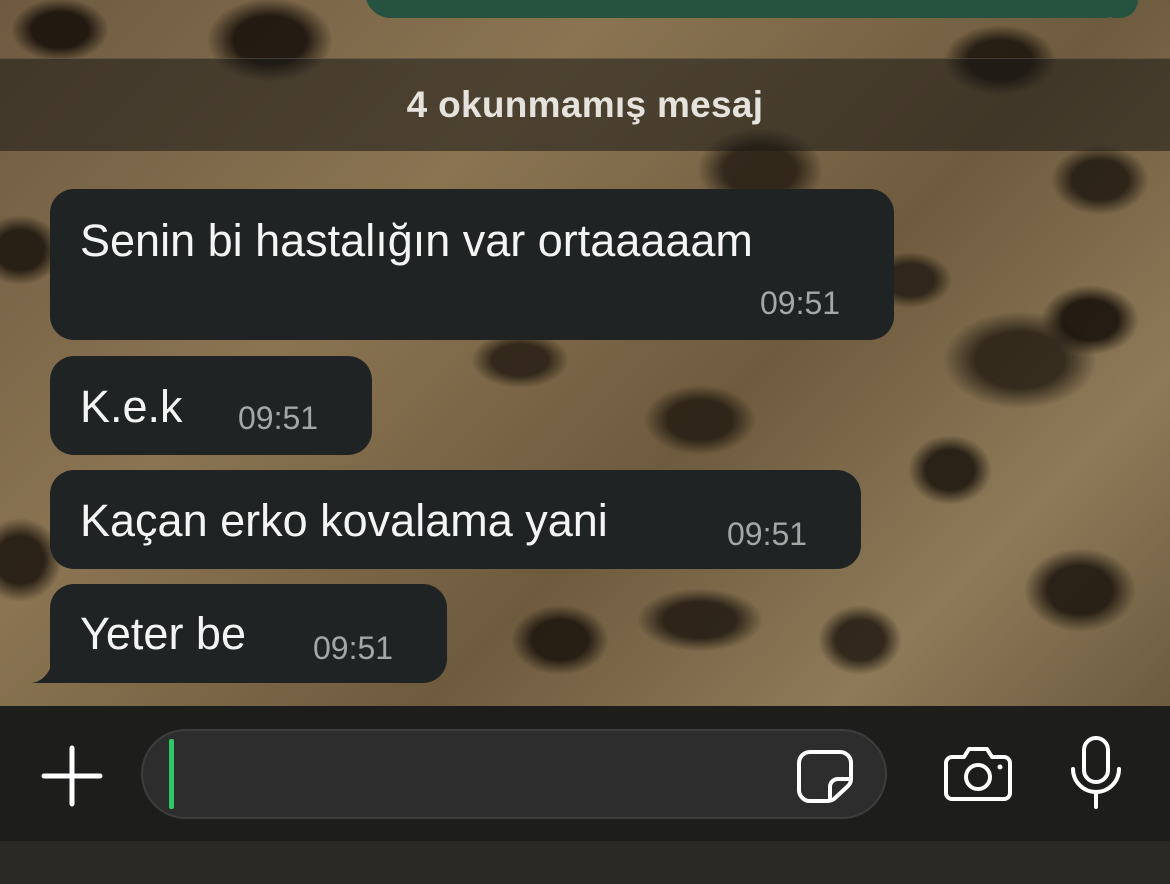  Describe the element at coordinates (585, 862) in the screenshot. I see `bottom-strip` at that location.